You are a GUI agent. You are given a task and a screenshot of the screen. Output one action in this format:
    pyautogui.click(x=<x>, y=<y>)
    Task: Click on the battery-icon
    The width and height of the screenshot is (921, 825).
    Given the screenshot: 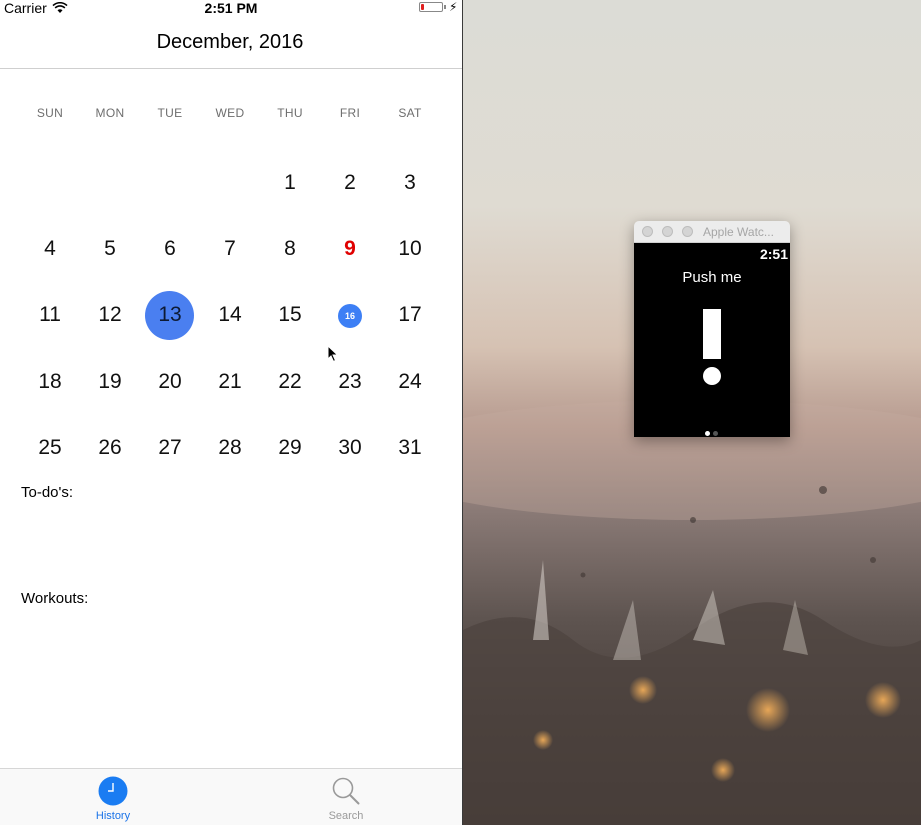 What is the action you would take?
    pyautogui.click(x=431, y=7)
    